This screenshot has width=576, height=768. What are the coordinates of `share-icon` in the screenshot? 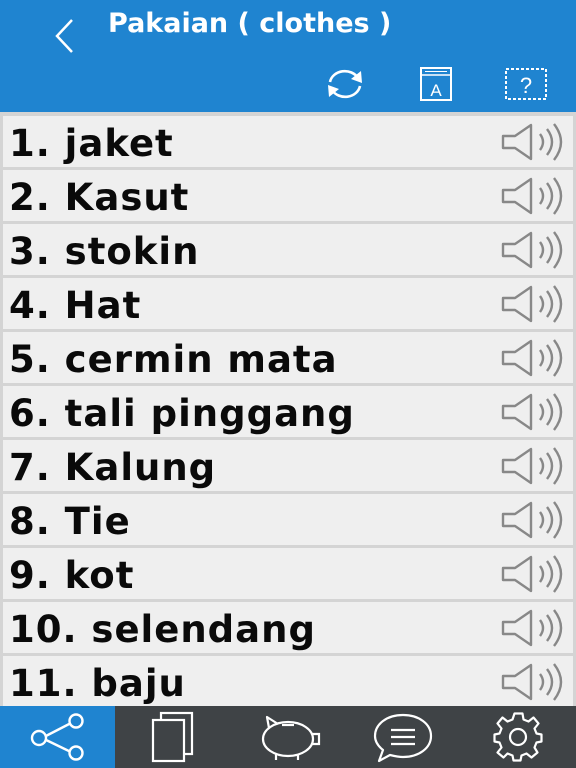 It's located at (57, 737).